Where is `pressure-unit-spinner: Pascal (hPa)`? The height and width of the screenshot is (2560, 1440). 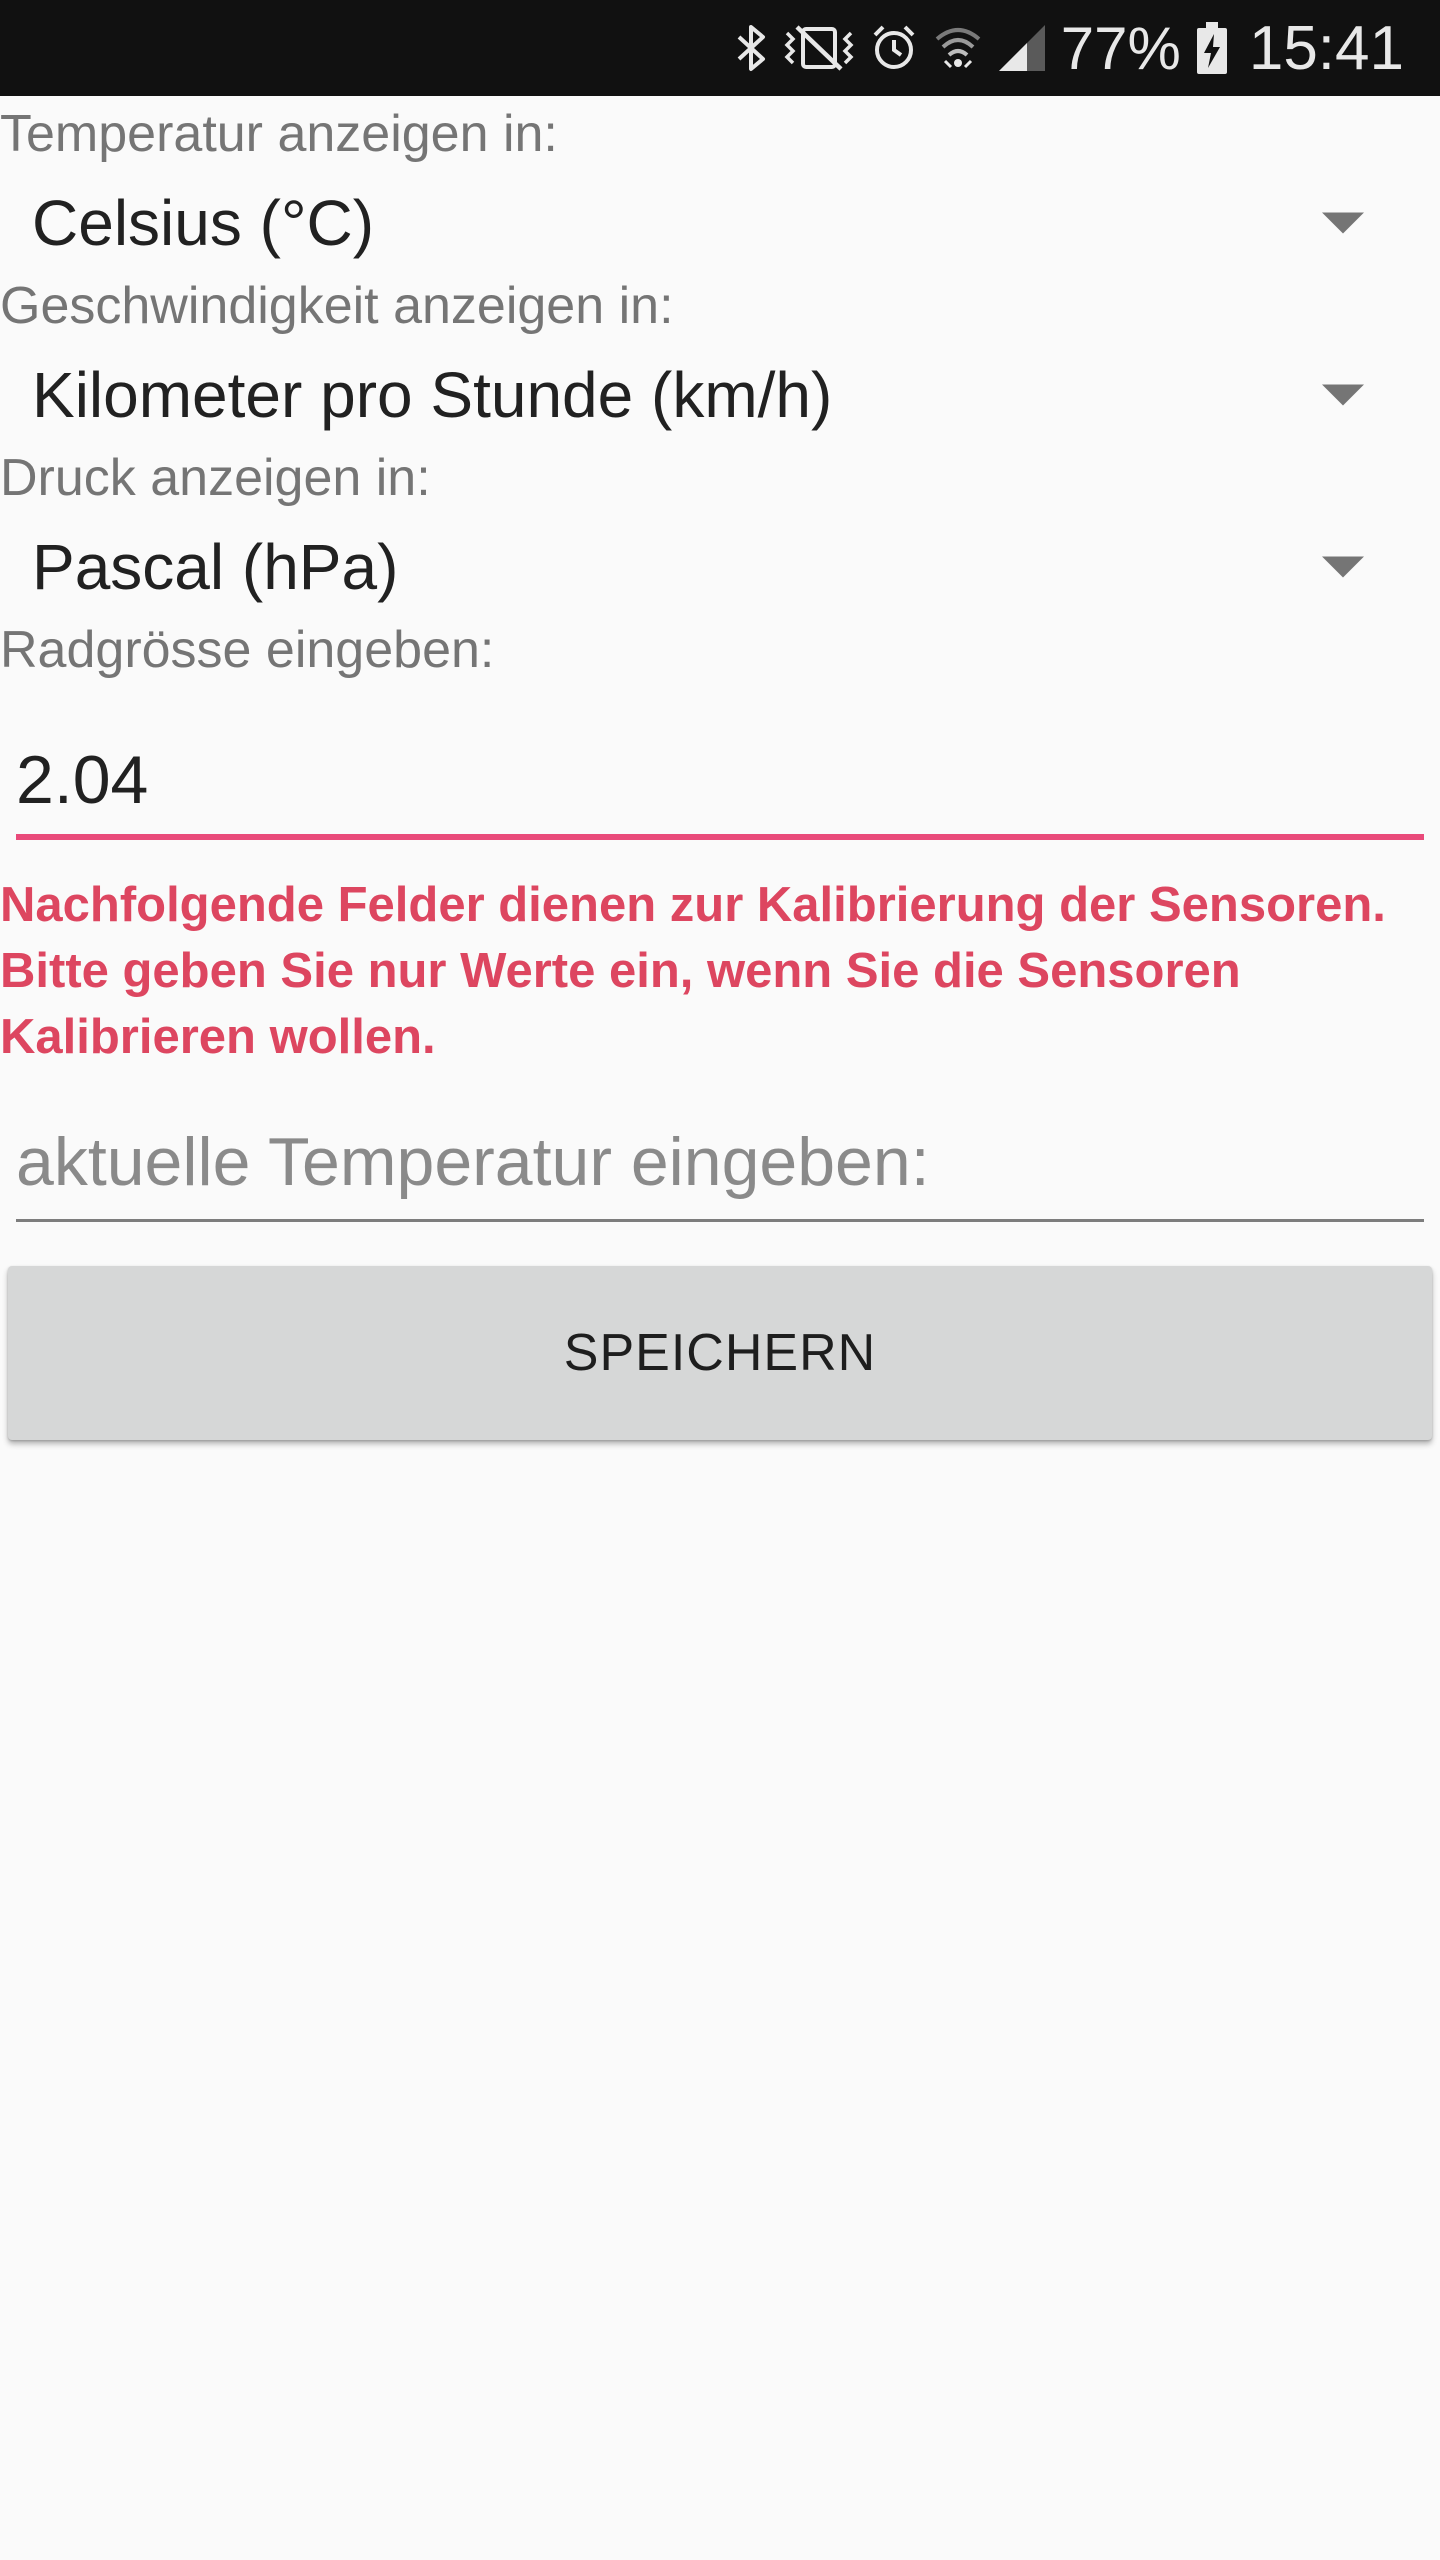 pressure-unit-spinner: Pascal (hPa) is located at coordinates (720, 567).